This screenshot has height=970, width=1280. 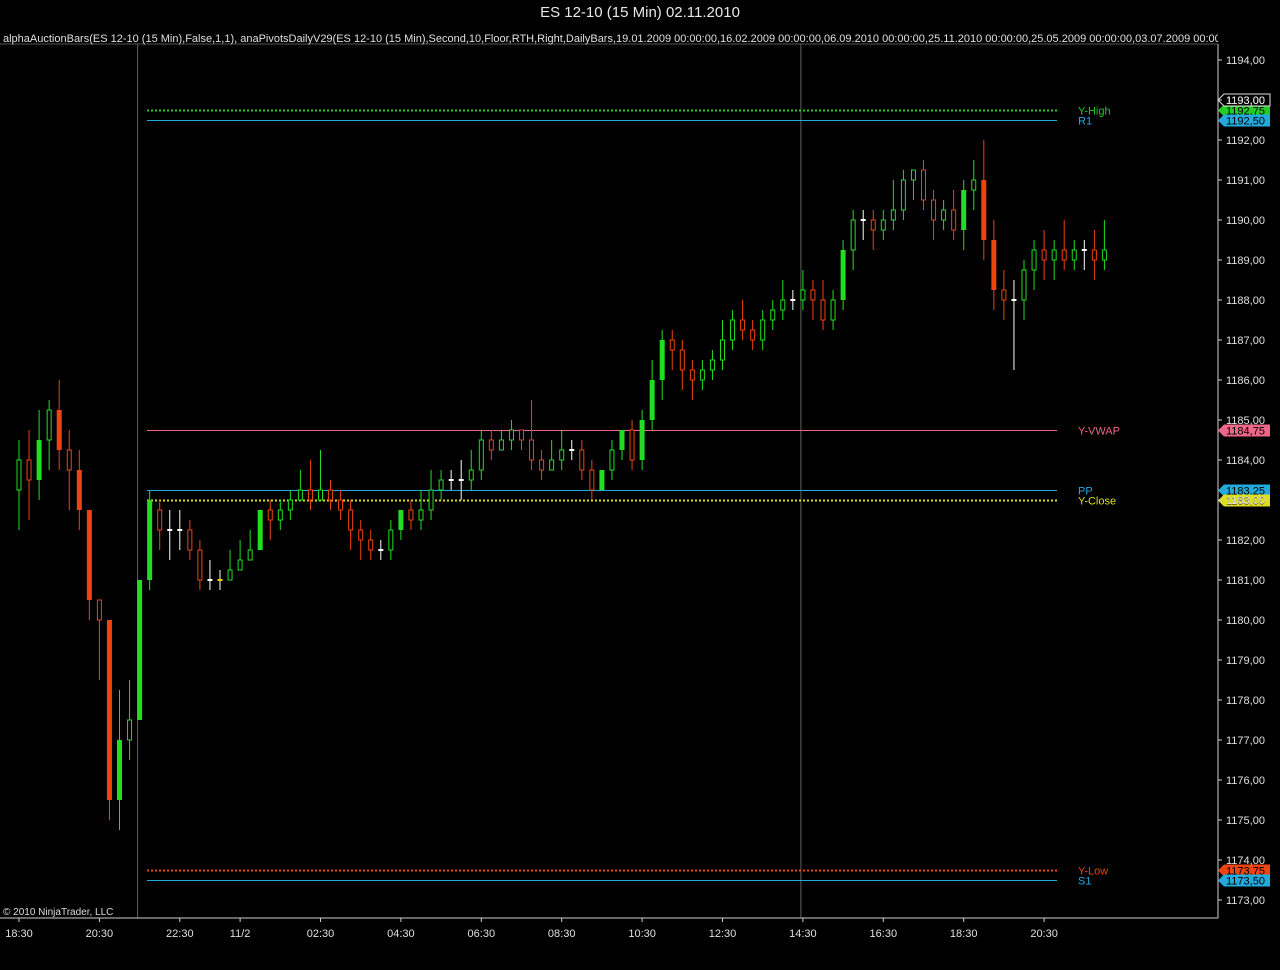 I want to click on y-tick-label: 1188,00, so click(x=1245, y=301).